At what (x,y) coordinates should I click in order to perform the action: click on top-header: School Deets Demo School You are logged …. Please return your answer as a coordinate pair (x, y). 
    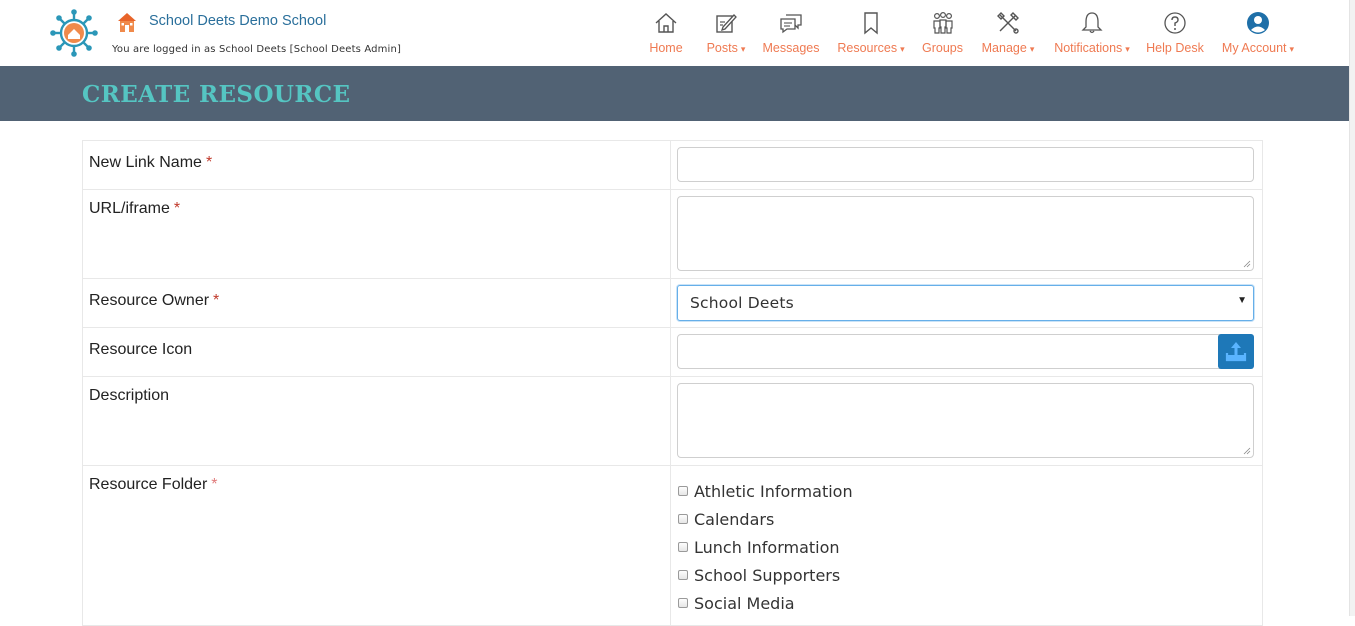
    Looking at the image, I should click on (677, 33).